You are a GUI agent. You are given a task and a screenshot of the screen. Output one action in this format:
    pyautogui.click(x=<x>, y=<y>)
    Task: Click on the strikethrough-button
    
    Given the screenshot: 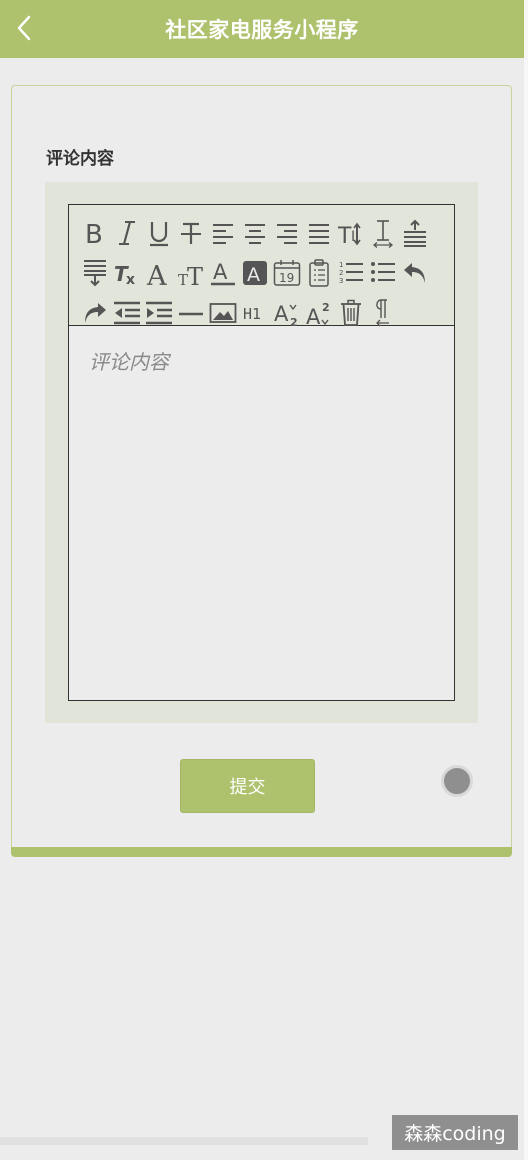 What is the action you would take?
    pyautogui.click(x=191, y=233)
    